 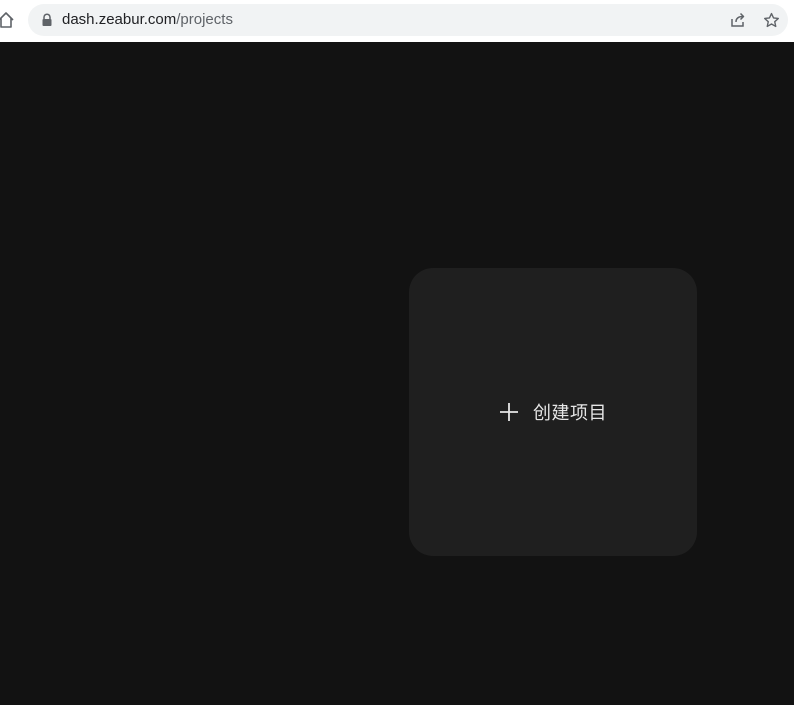 I want to click on home-button, so click(x=8, y=20).